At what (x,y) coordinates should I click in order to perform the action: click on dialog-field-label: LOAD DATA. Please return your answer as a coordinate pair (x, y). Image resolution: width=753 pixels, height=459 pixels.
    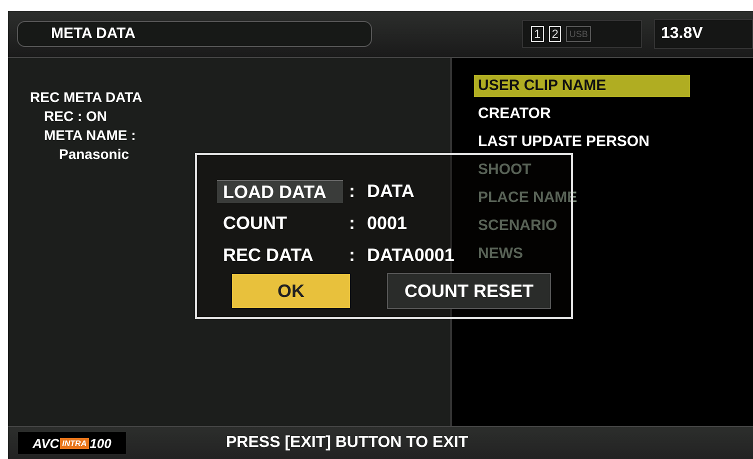
    Looking at the image, I should click on (280, 191).